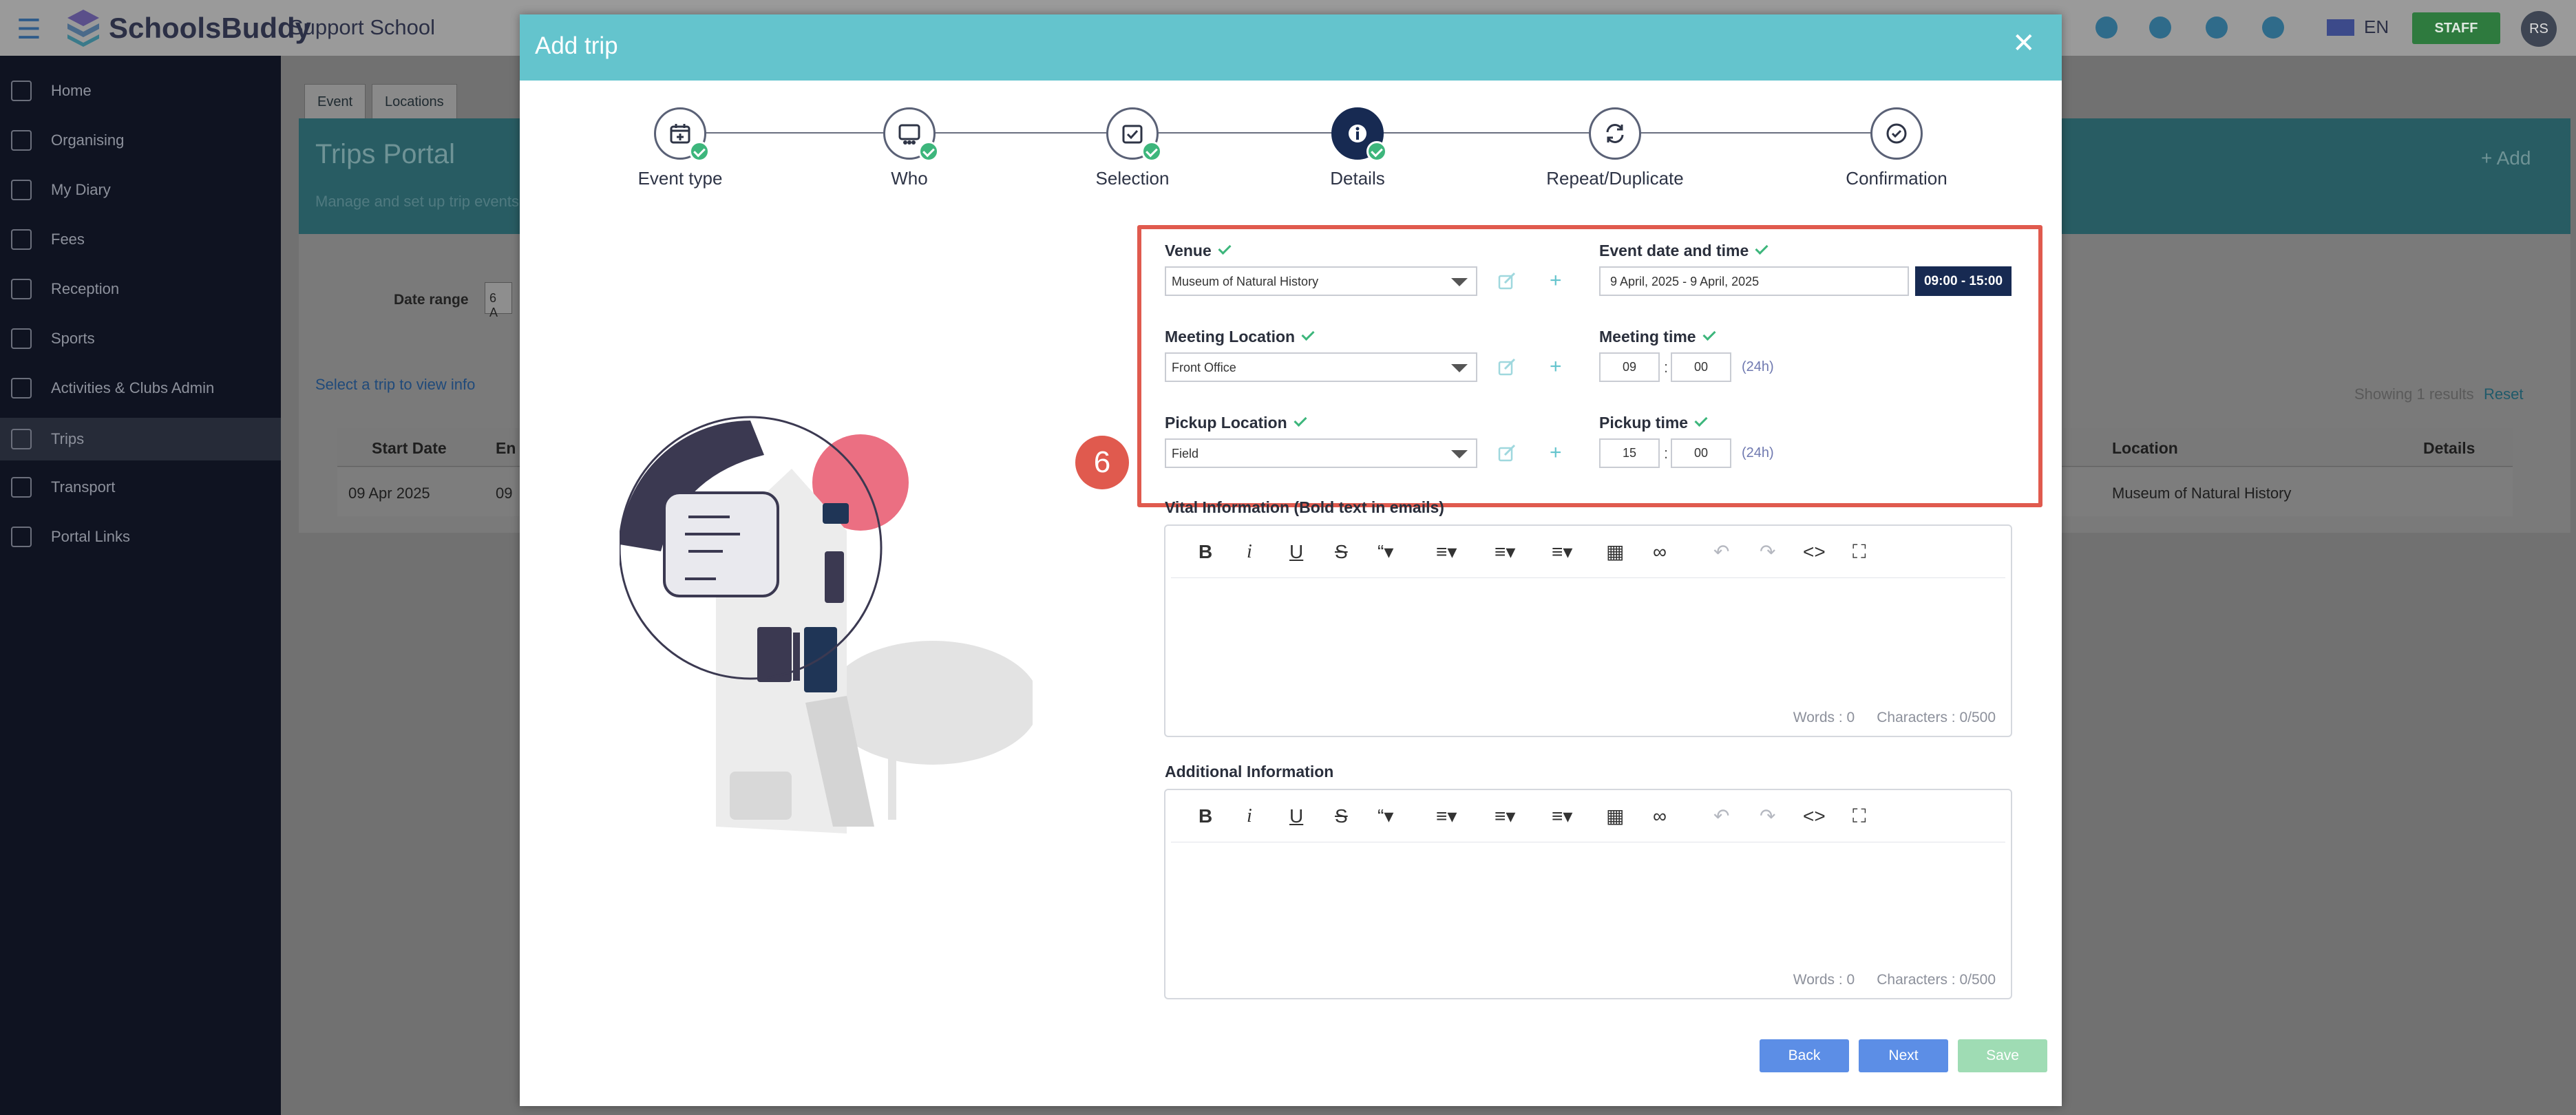 Image resolution: width=2576 pixels, height=1115 pixels. What do you see at coordinates (1615, 148) in the screenshot?
I see `step-repeat-duplicate: Repeat/Duplicate` at bounding box center [1615, 148].